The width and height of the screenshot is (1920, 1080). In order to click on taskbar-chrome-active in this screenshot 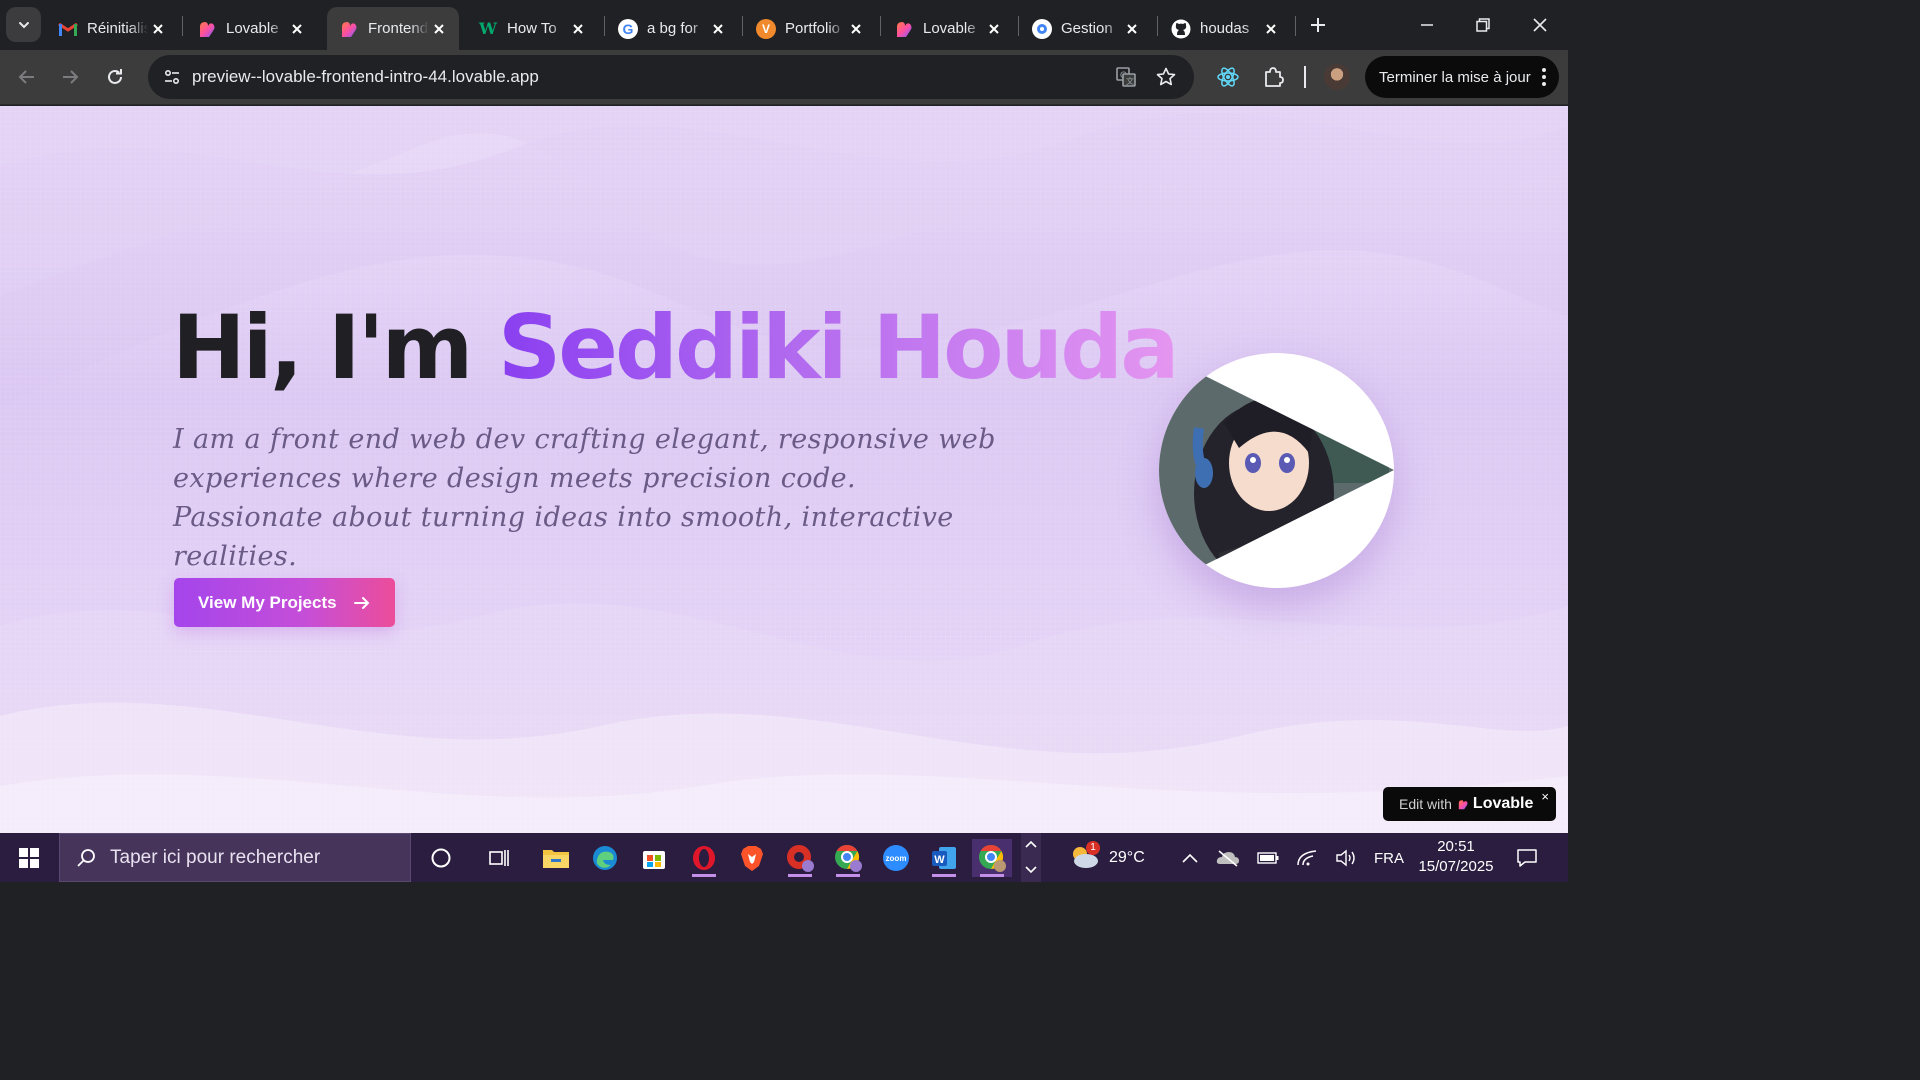, I will do `click(992, 858)`.